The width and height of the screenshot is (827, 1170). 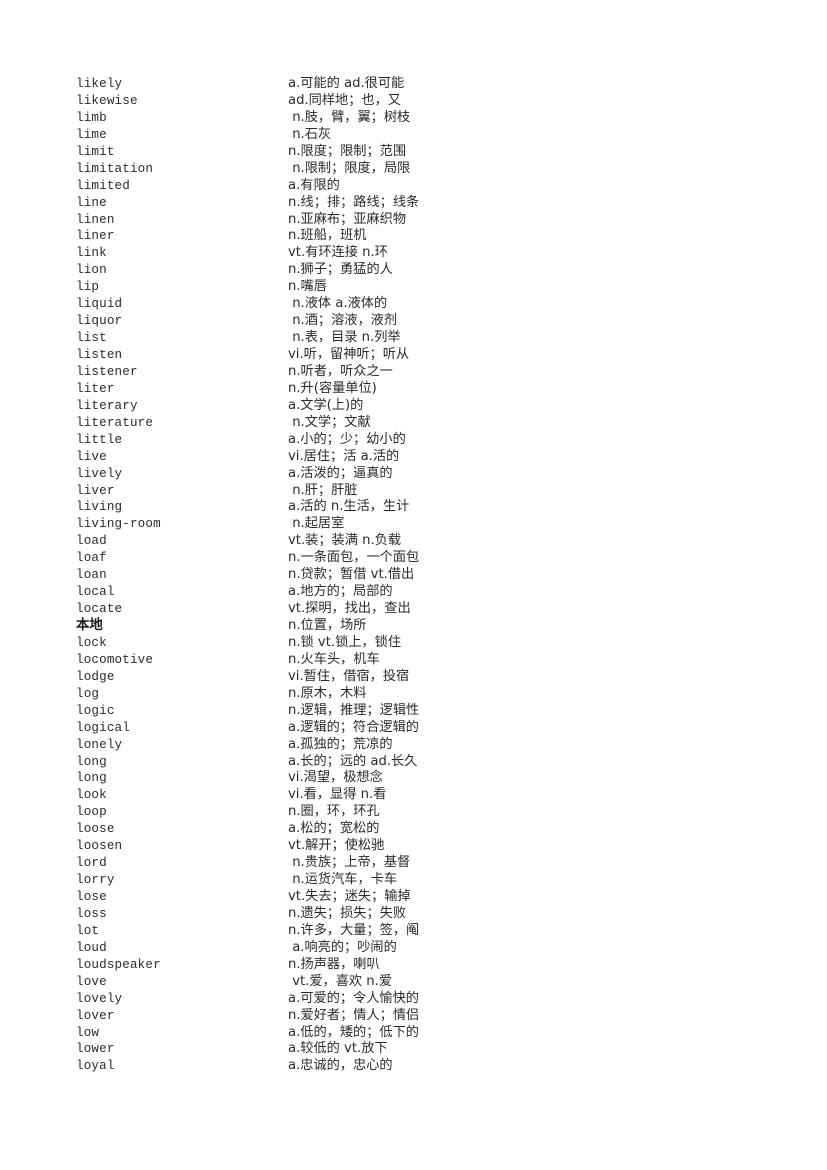 I want to click on vocabulary-row: logical a.逻辑的；符合逻辑的, so click(x=421, y=728).